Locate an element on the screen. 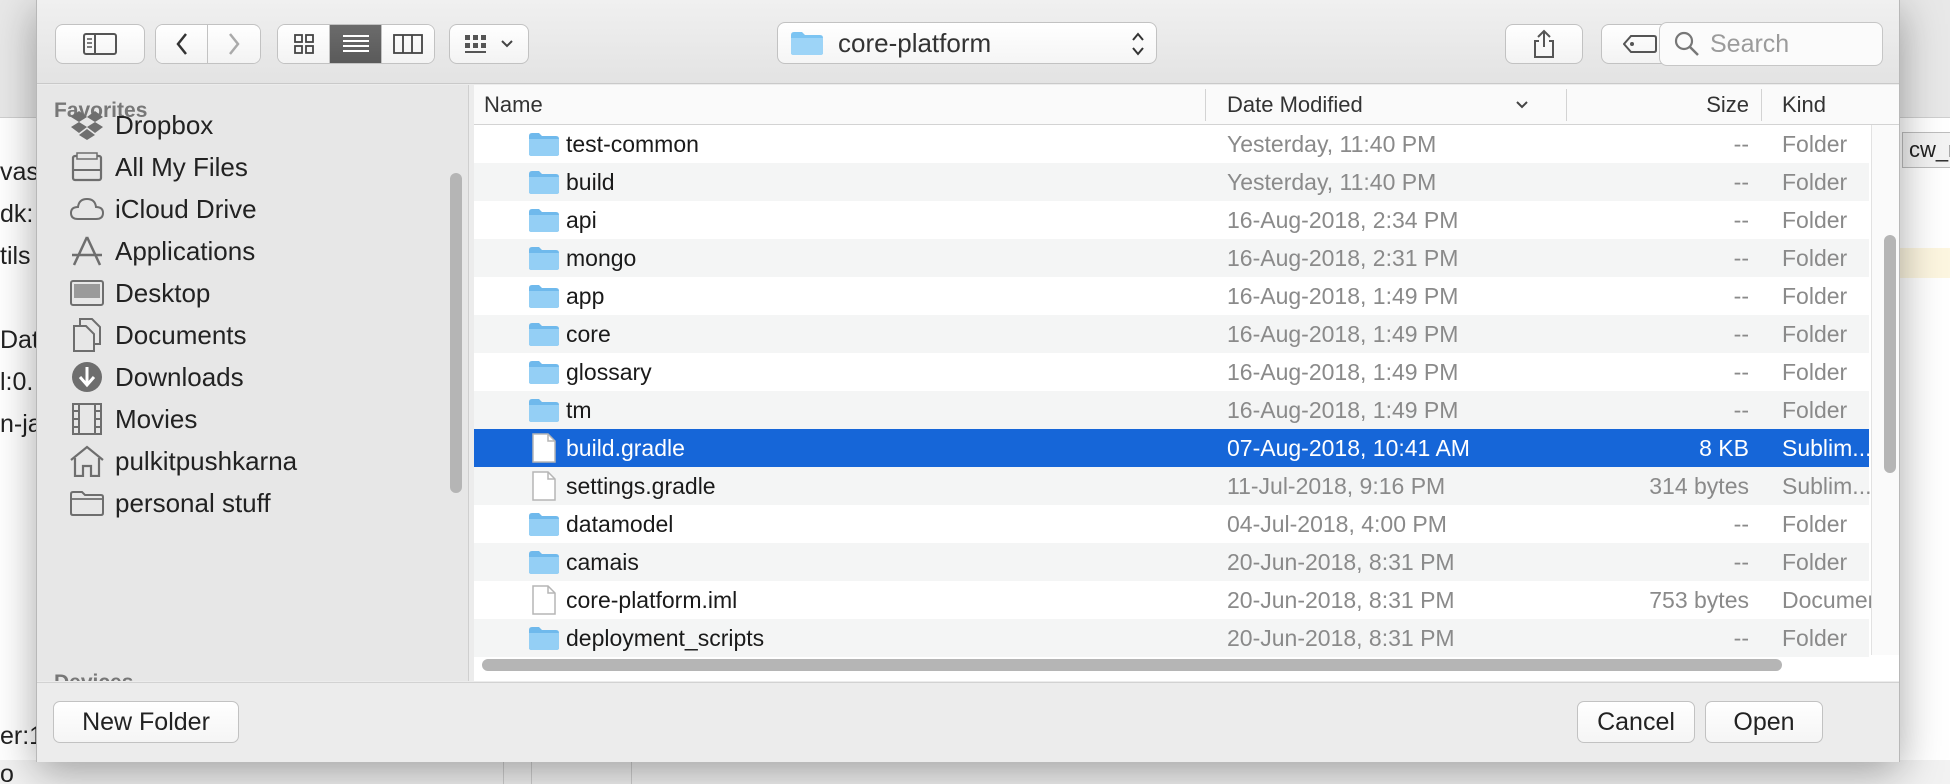 The image size is (1950, 784). sidebar-item-label: pulkitpushkarna is located at coordinates (206, 460).